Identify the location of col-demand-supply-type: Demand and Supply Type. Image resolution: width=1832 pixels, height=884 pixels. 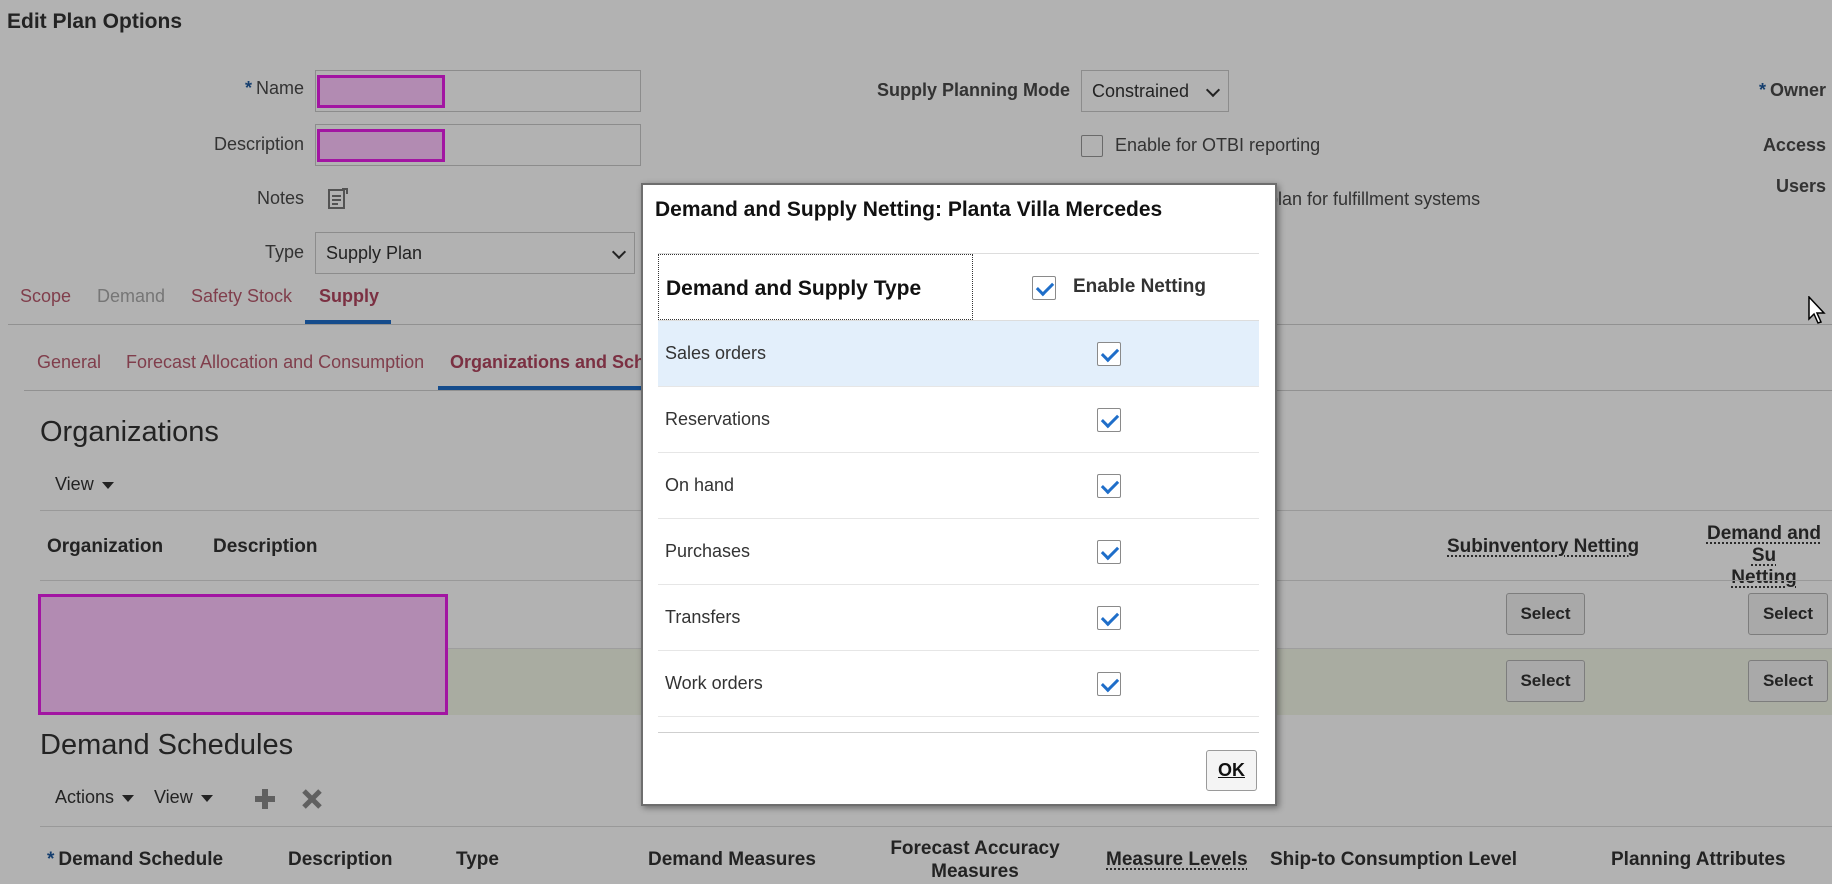
(815, 287).